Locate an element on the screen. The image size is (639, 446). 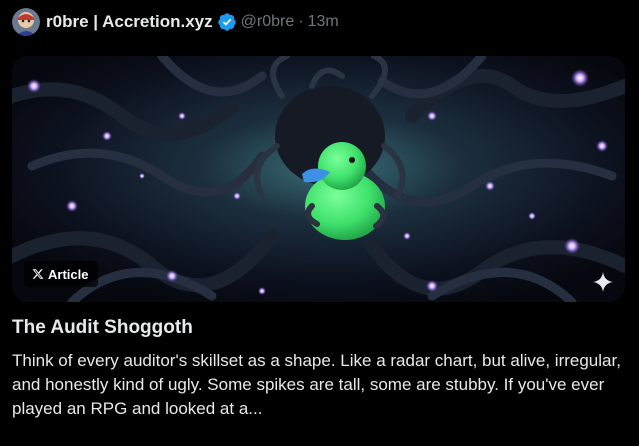
author-handle: @r0bre is located at coordinates (268, 22).